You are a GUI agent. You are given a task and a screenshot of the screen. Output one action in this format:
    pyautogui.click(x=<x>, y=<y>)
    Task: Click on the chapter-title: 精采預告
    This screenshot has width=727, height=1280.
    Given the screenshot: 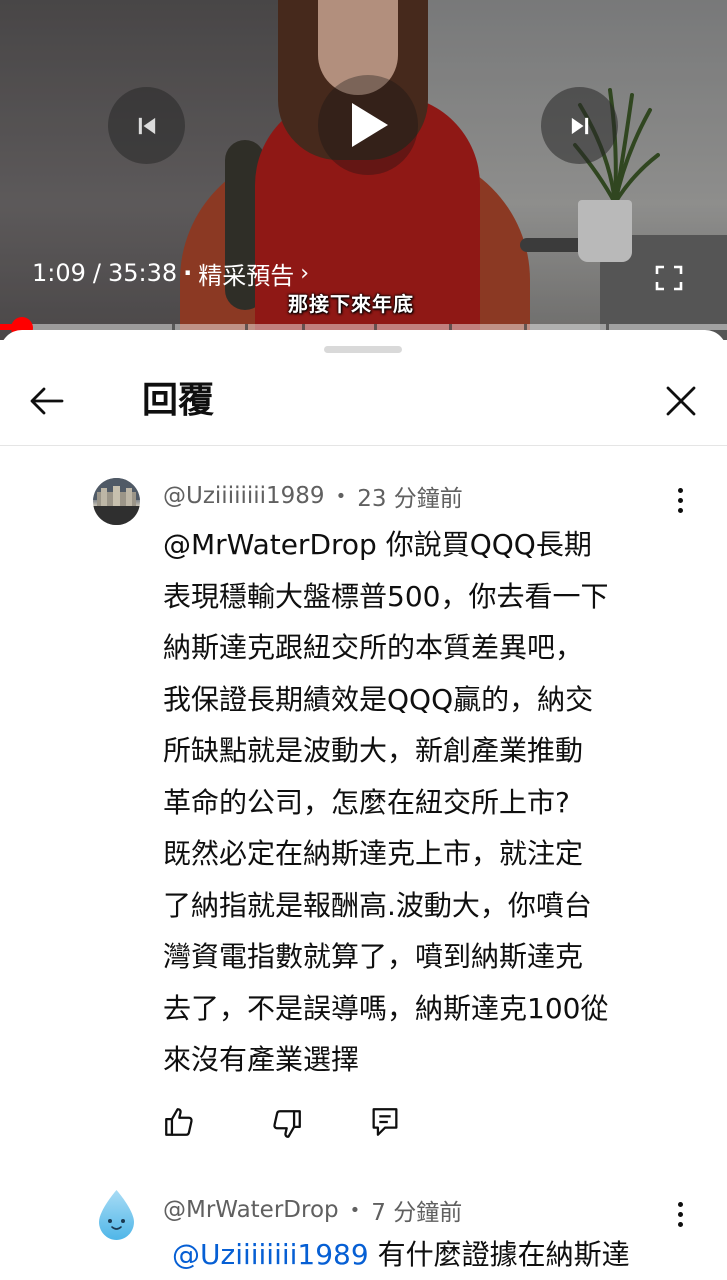 What is the action you would take?
    pyautogui.click(x=246, y=273)
    